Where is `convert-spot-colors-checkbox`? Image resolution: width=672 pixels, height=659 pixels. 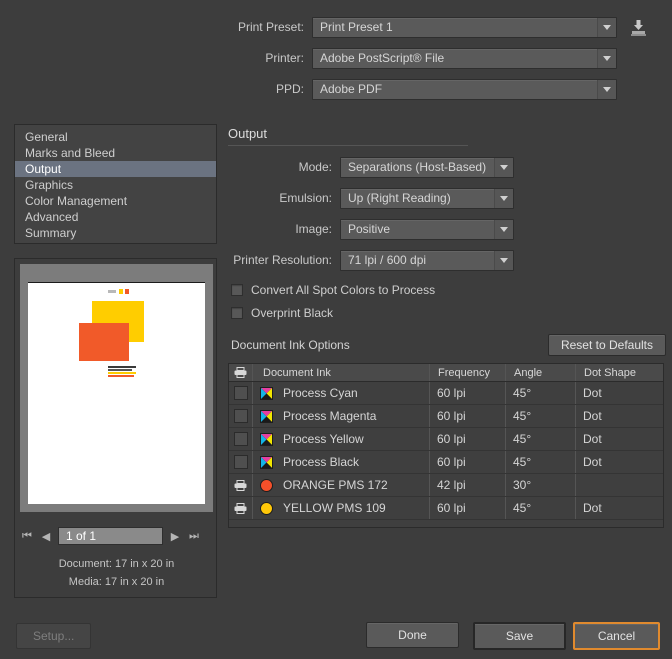
convert-spot-colors-checkbox is located at coordinates (237, 290).